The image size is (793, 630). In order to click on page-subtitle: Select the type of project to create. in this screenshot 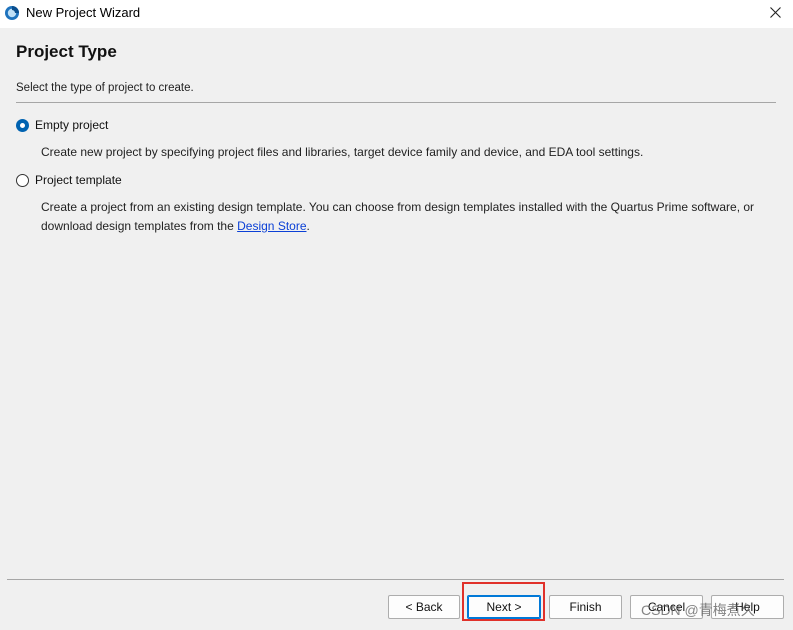, I will do `click(105, 88)`.